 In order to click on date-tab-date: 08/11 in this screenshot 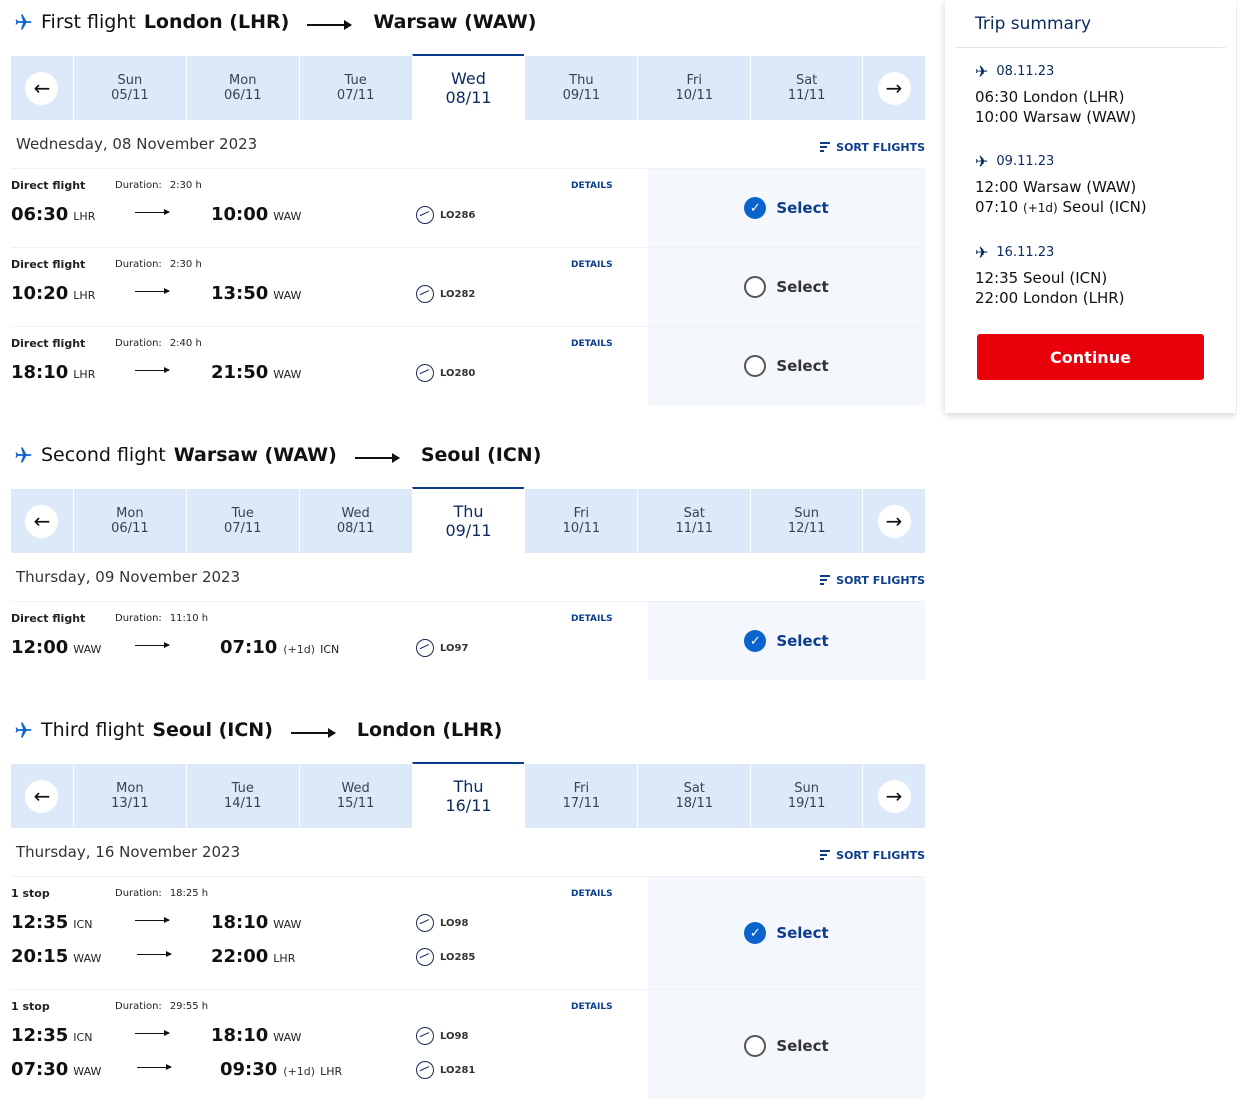, I will do `click(468, 97)`.